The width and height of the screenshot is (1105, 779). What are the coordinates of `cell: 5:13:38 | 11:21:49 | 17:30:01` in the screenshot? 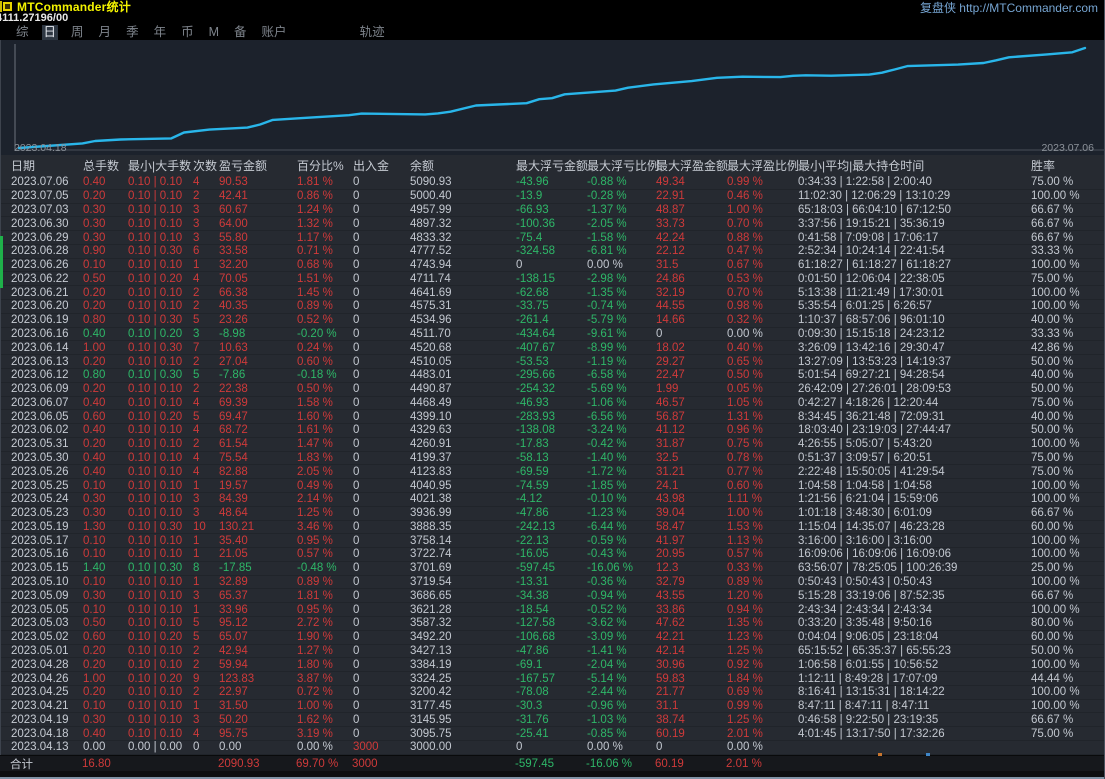 It's located at (871, 292).